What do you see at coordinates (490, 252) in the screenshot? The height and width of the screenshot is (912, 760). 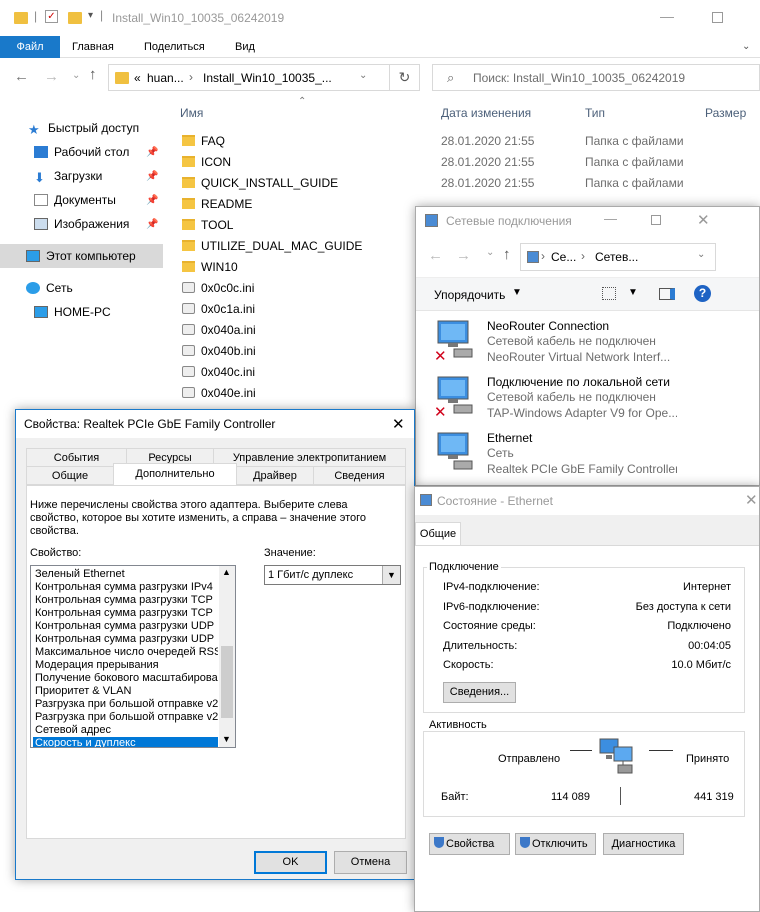 I see `net-recent-icon: ⌄` at bounding box center [490, 252].